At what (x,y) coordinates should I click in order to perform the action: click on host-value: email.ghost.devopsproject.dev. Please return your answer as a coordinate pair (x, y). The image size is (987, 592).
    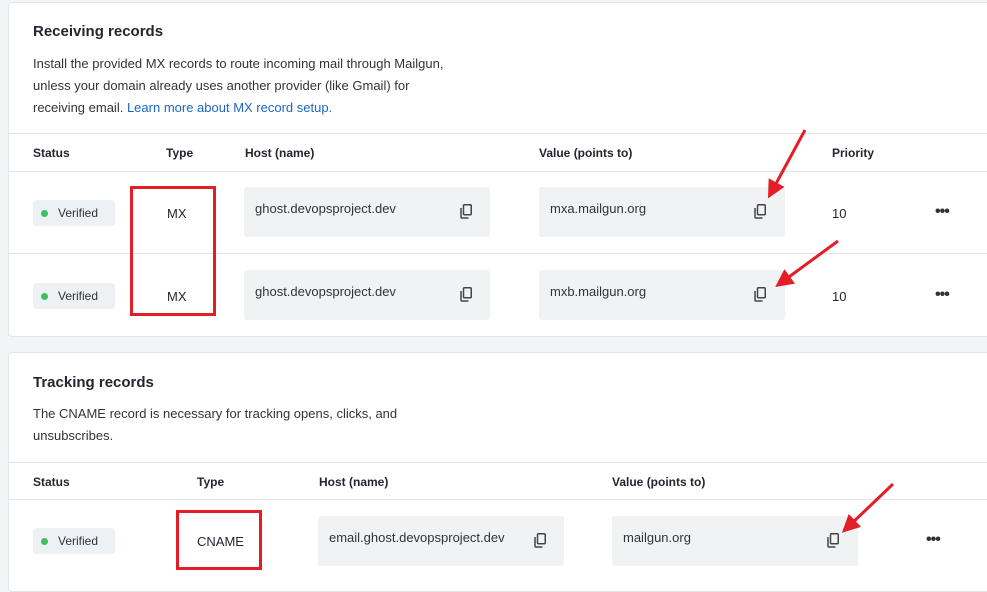
    Looking at the image, I should click on (417, 537).